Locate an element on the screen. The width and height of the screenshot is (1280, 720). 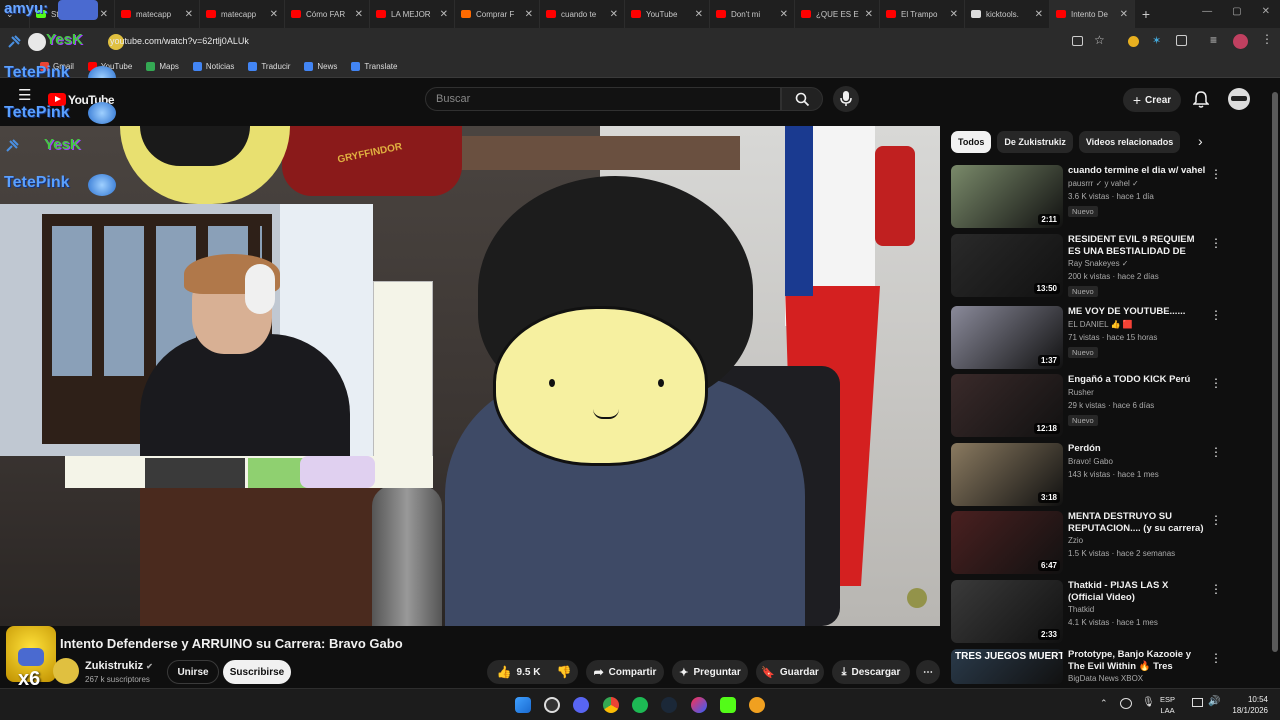
app-icon is located at coordinates (757, 705).